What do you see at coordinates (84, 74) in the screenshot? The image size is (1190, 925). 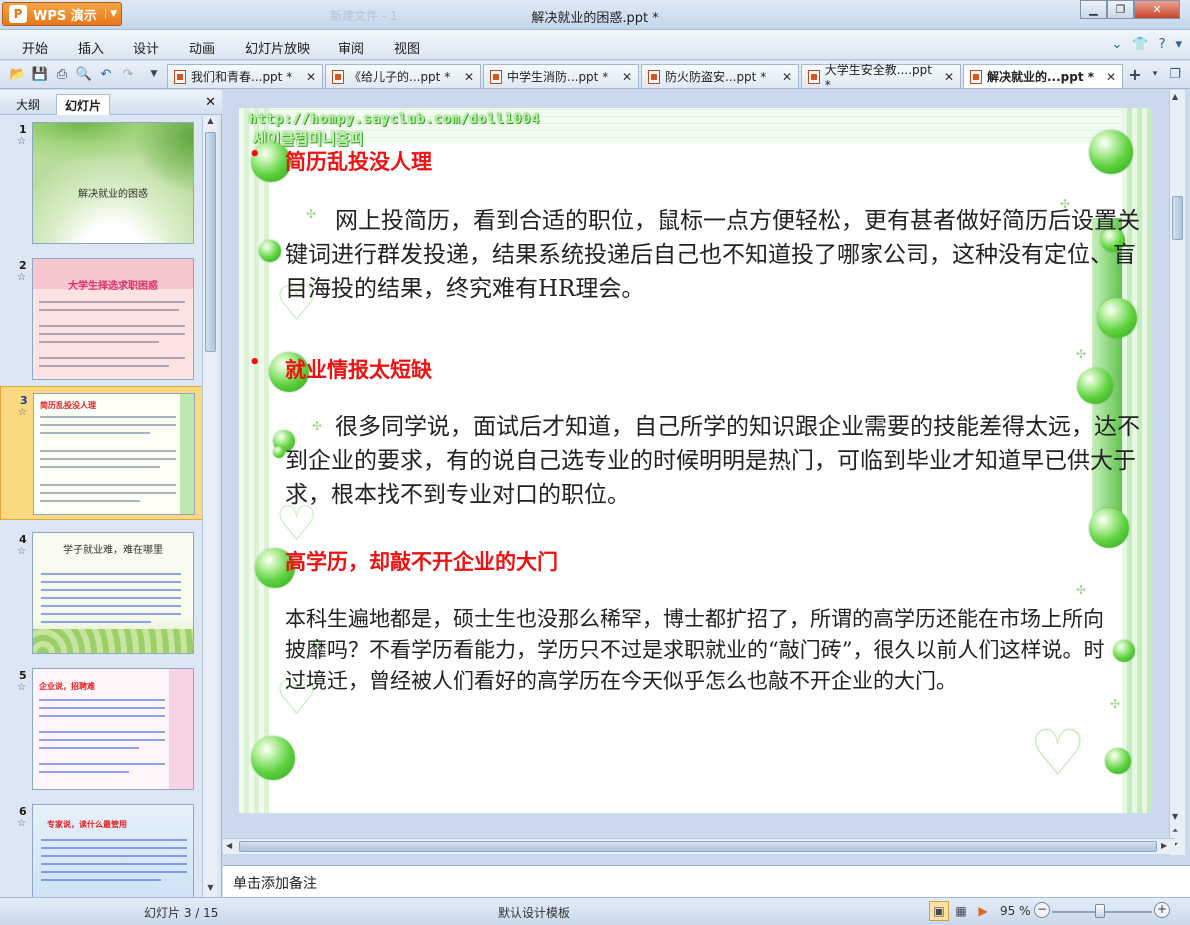 I see `print-preview-icon: 🔍` at bounding box center [84, 74].